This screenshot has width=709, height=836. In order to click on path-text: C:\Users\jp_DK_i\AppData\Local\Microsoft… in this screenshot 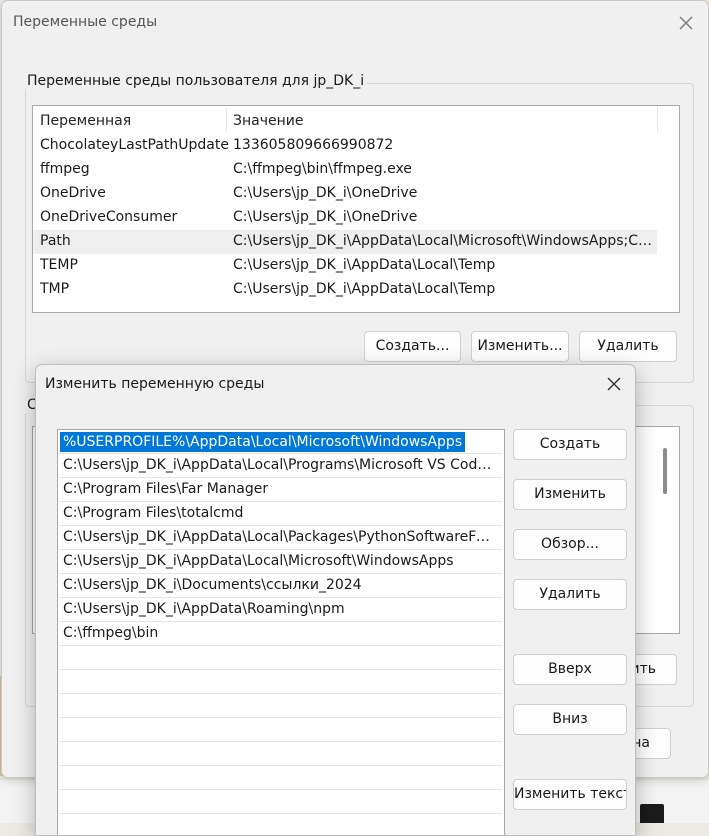, I will do `click(258, 561)`.